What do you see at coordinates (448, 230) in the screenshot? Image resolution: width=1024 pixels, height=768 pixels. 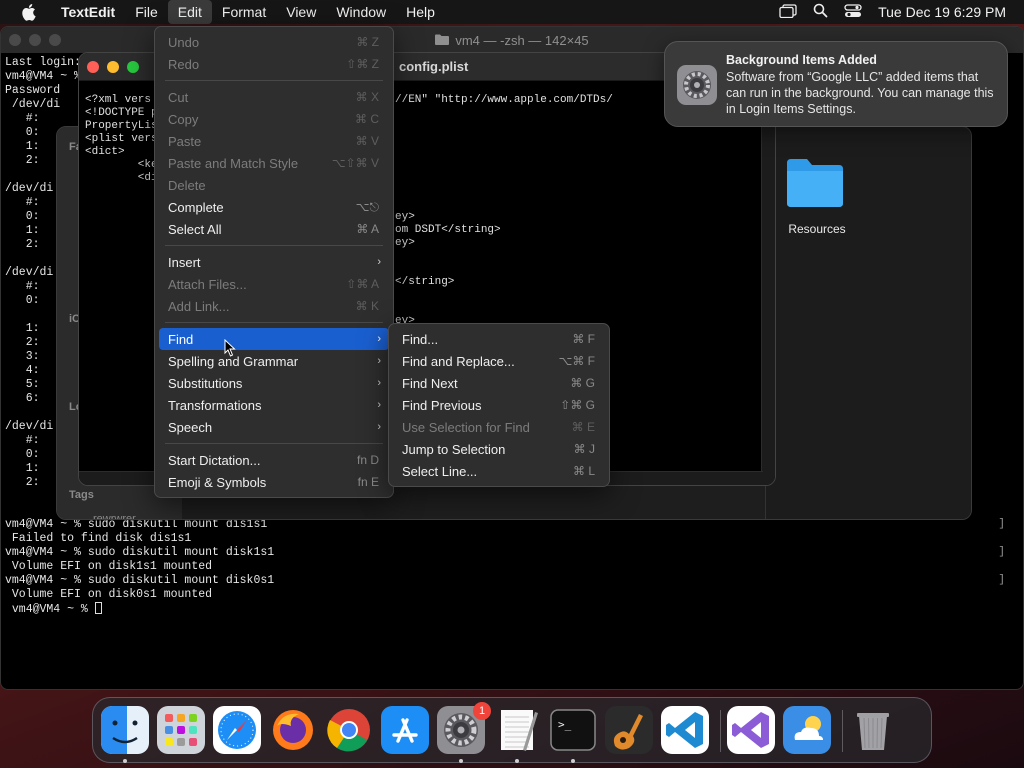 I see `text-line: om DSDT</string>` at bounding box center [448, 230].